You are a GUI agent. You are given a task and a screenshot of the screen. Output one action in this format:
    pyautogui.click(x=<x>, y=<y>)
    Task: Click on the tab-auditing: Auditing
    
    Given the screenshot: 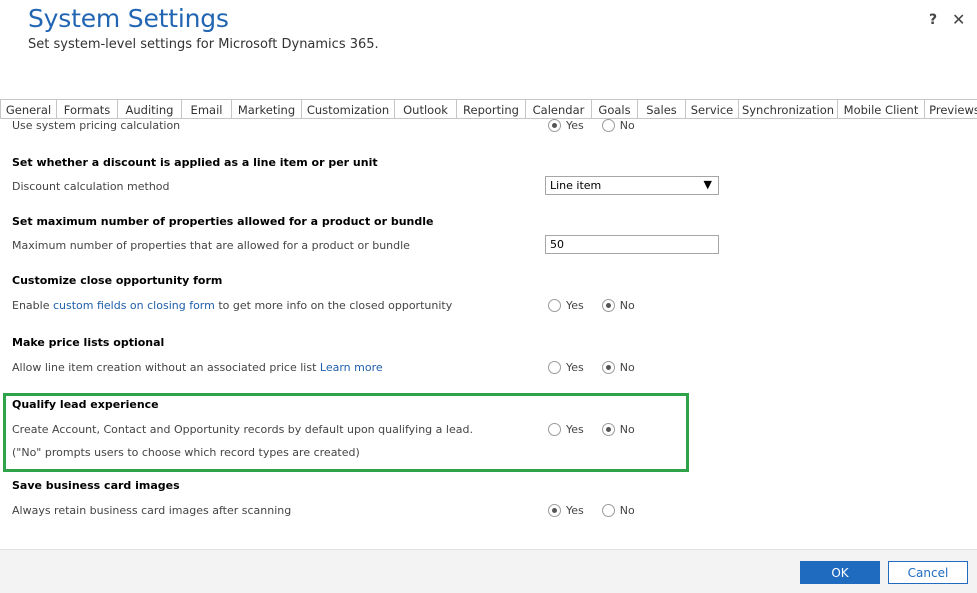 What is the action you would take?
    pyautogui.click(x=150, y=108)
    